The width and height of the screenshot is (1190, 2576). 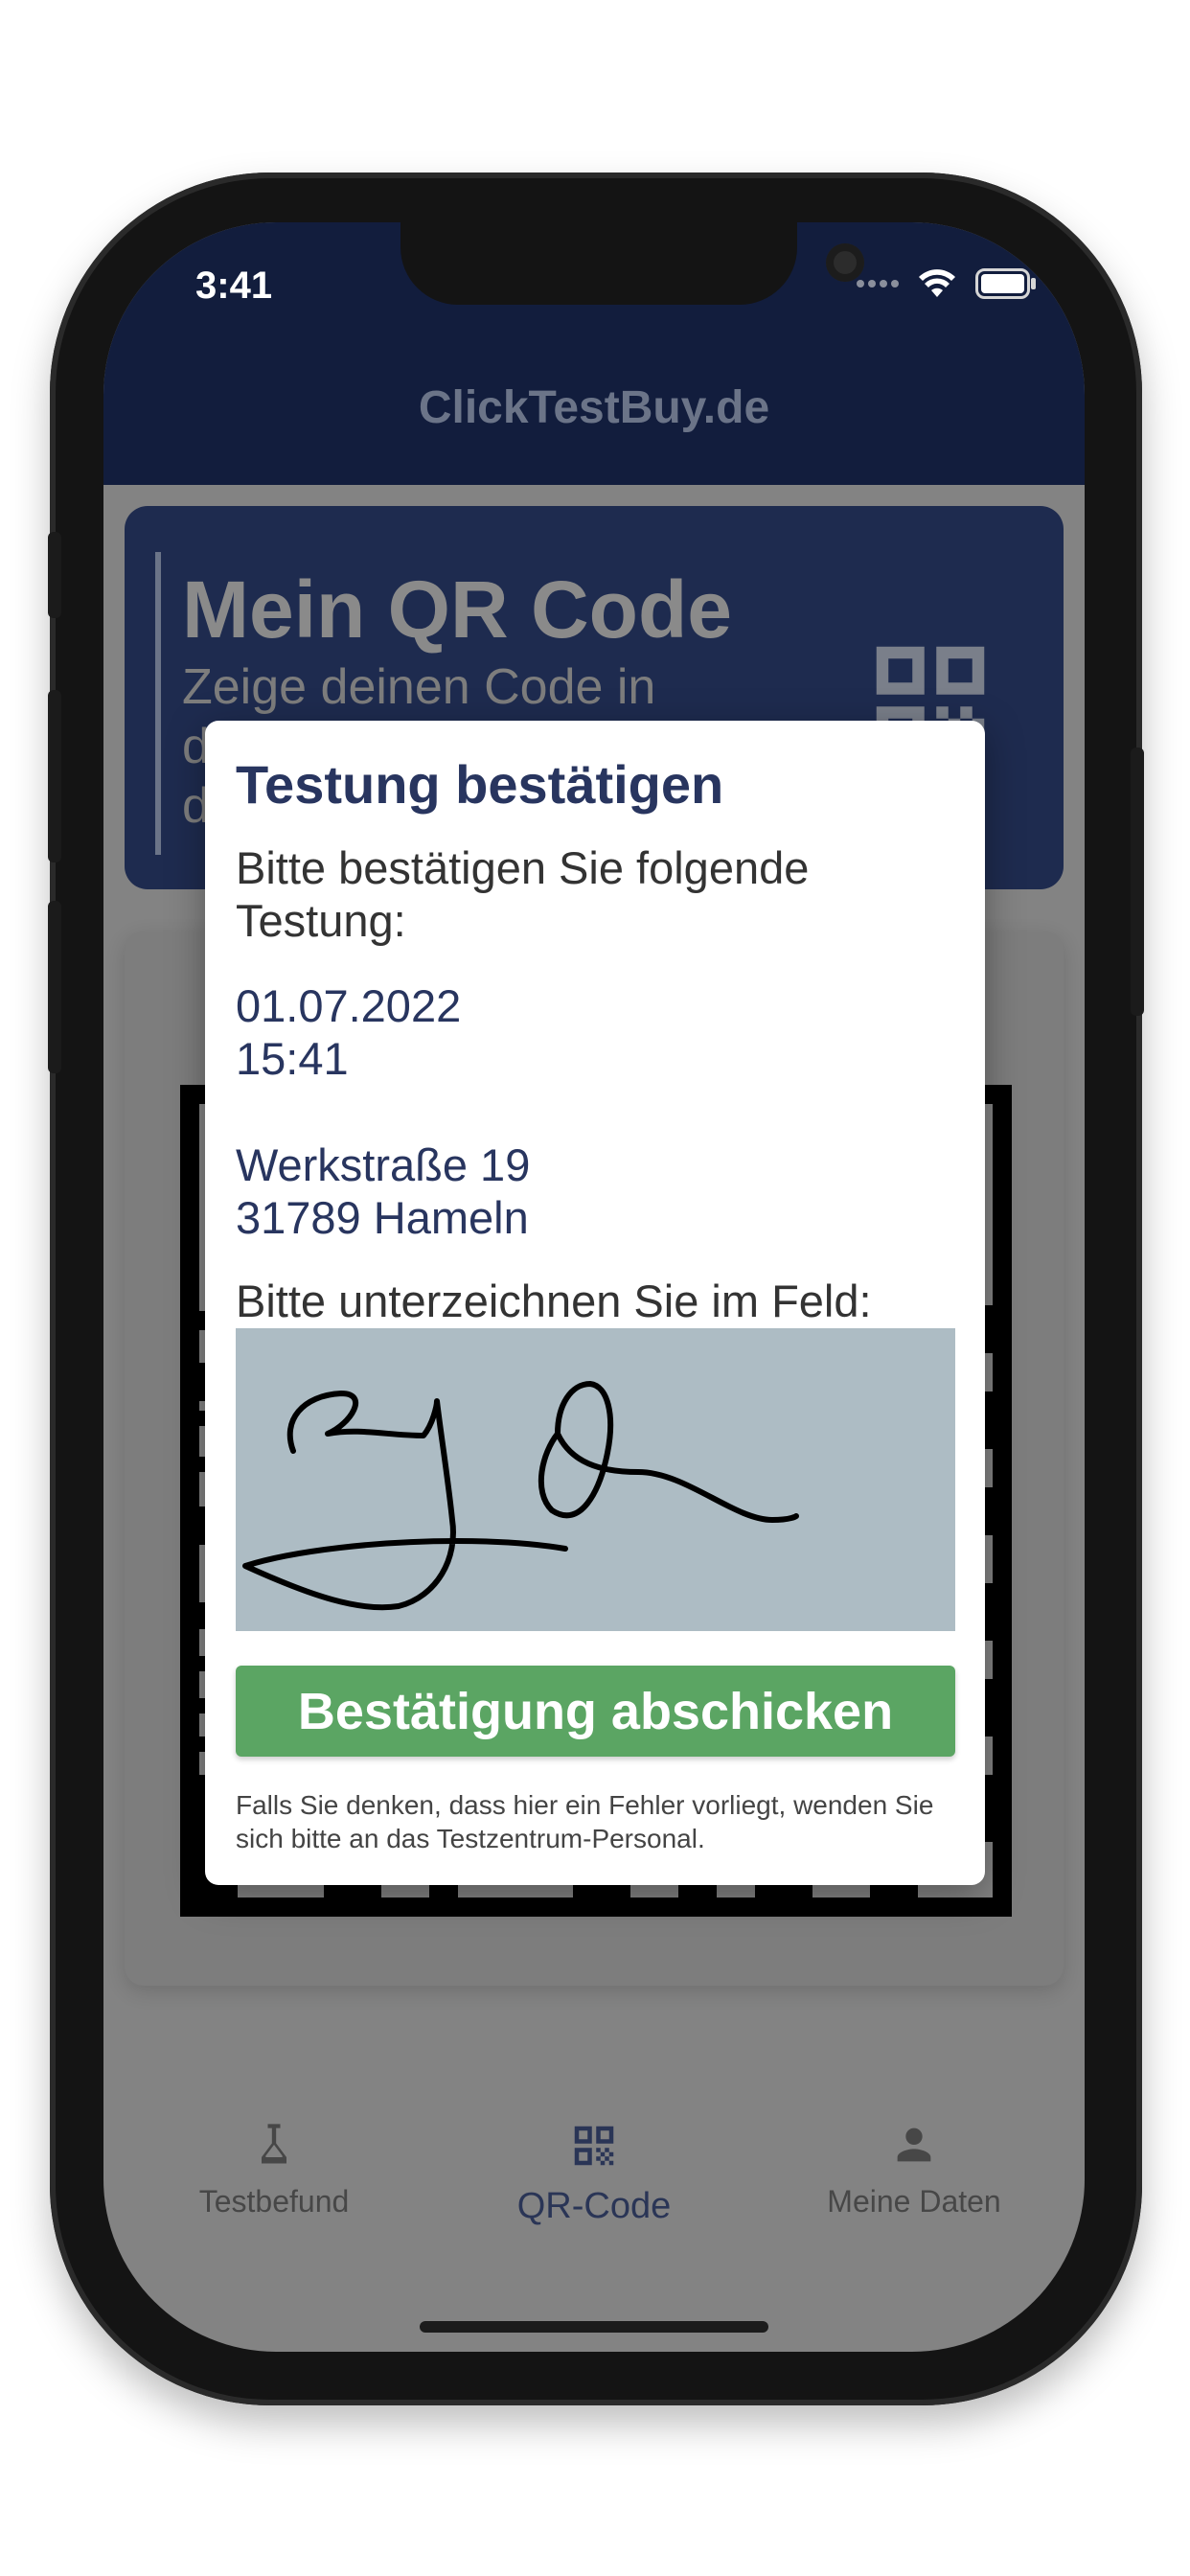 I want to click on status-time: 3:41, so click(x=234, y=285).